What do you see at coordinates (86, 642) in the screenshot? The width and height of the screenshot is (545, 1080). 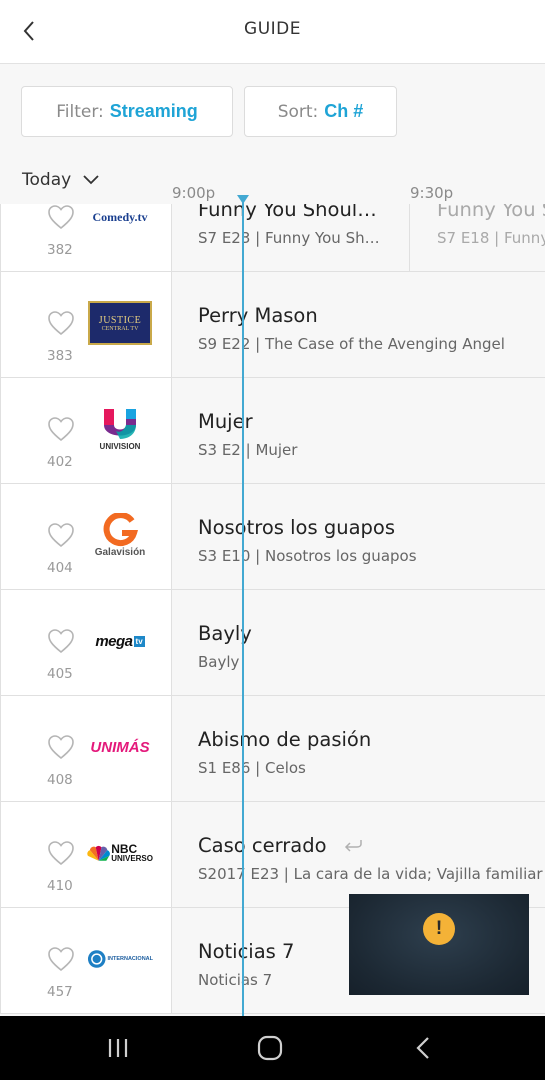 I see `channel-cell: mega tv 405` at bounding box center [86, 642].